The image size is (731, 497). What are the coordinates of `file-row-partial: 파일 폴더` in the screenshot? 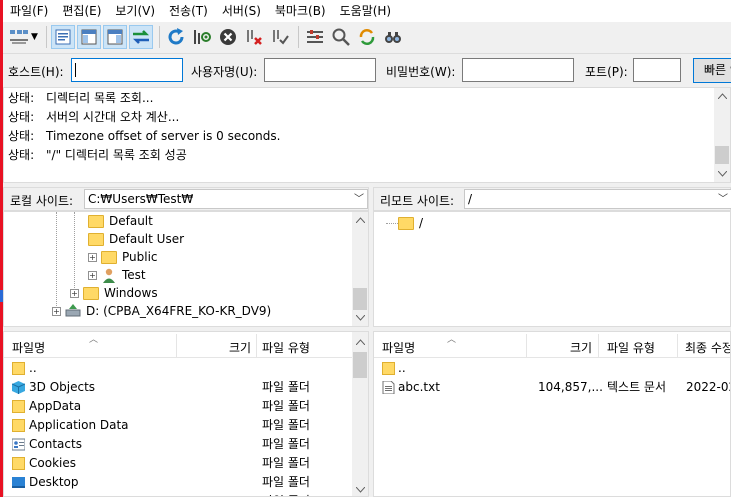 It's located at (186, 494).